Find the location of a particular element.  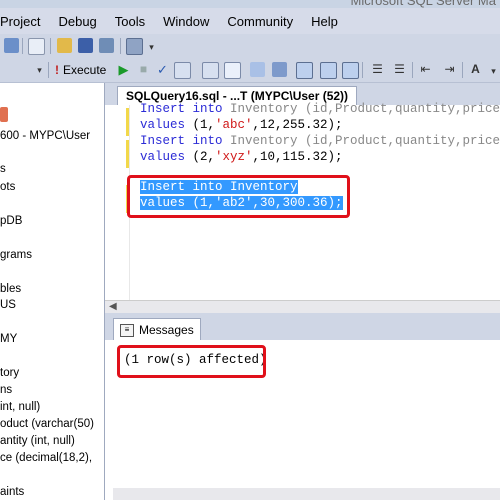

menu-tools: Tools is located at coordinates (130, 21).